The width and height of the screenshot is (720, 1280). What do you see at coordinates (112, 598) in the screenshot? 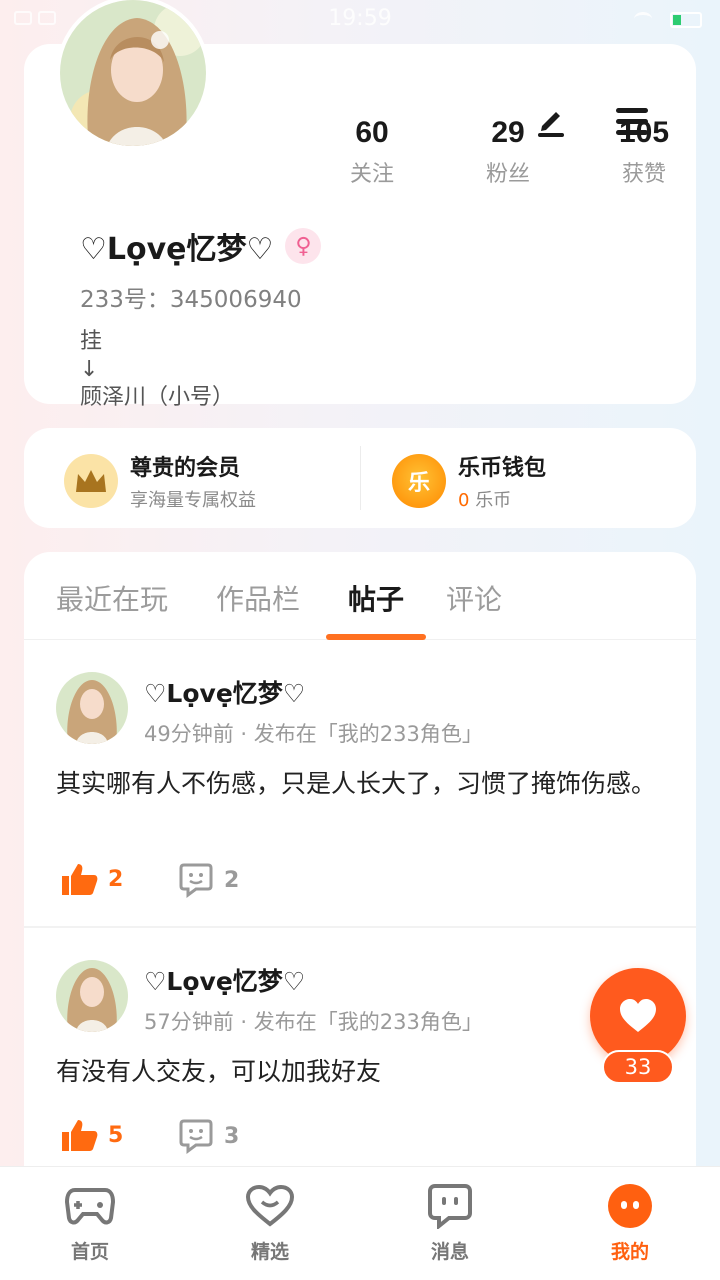
I see `tab-recently-played: 最近在玩` at bounding box center [112, 598].